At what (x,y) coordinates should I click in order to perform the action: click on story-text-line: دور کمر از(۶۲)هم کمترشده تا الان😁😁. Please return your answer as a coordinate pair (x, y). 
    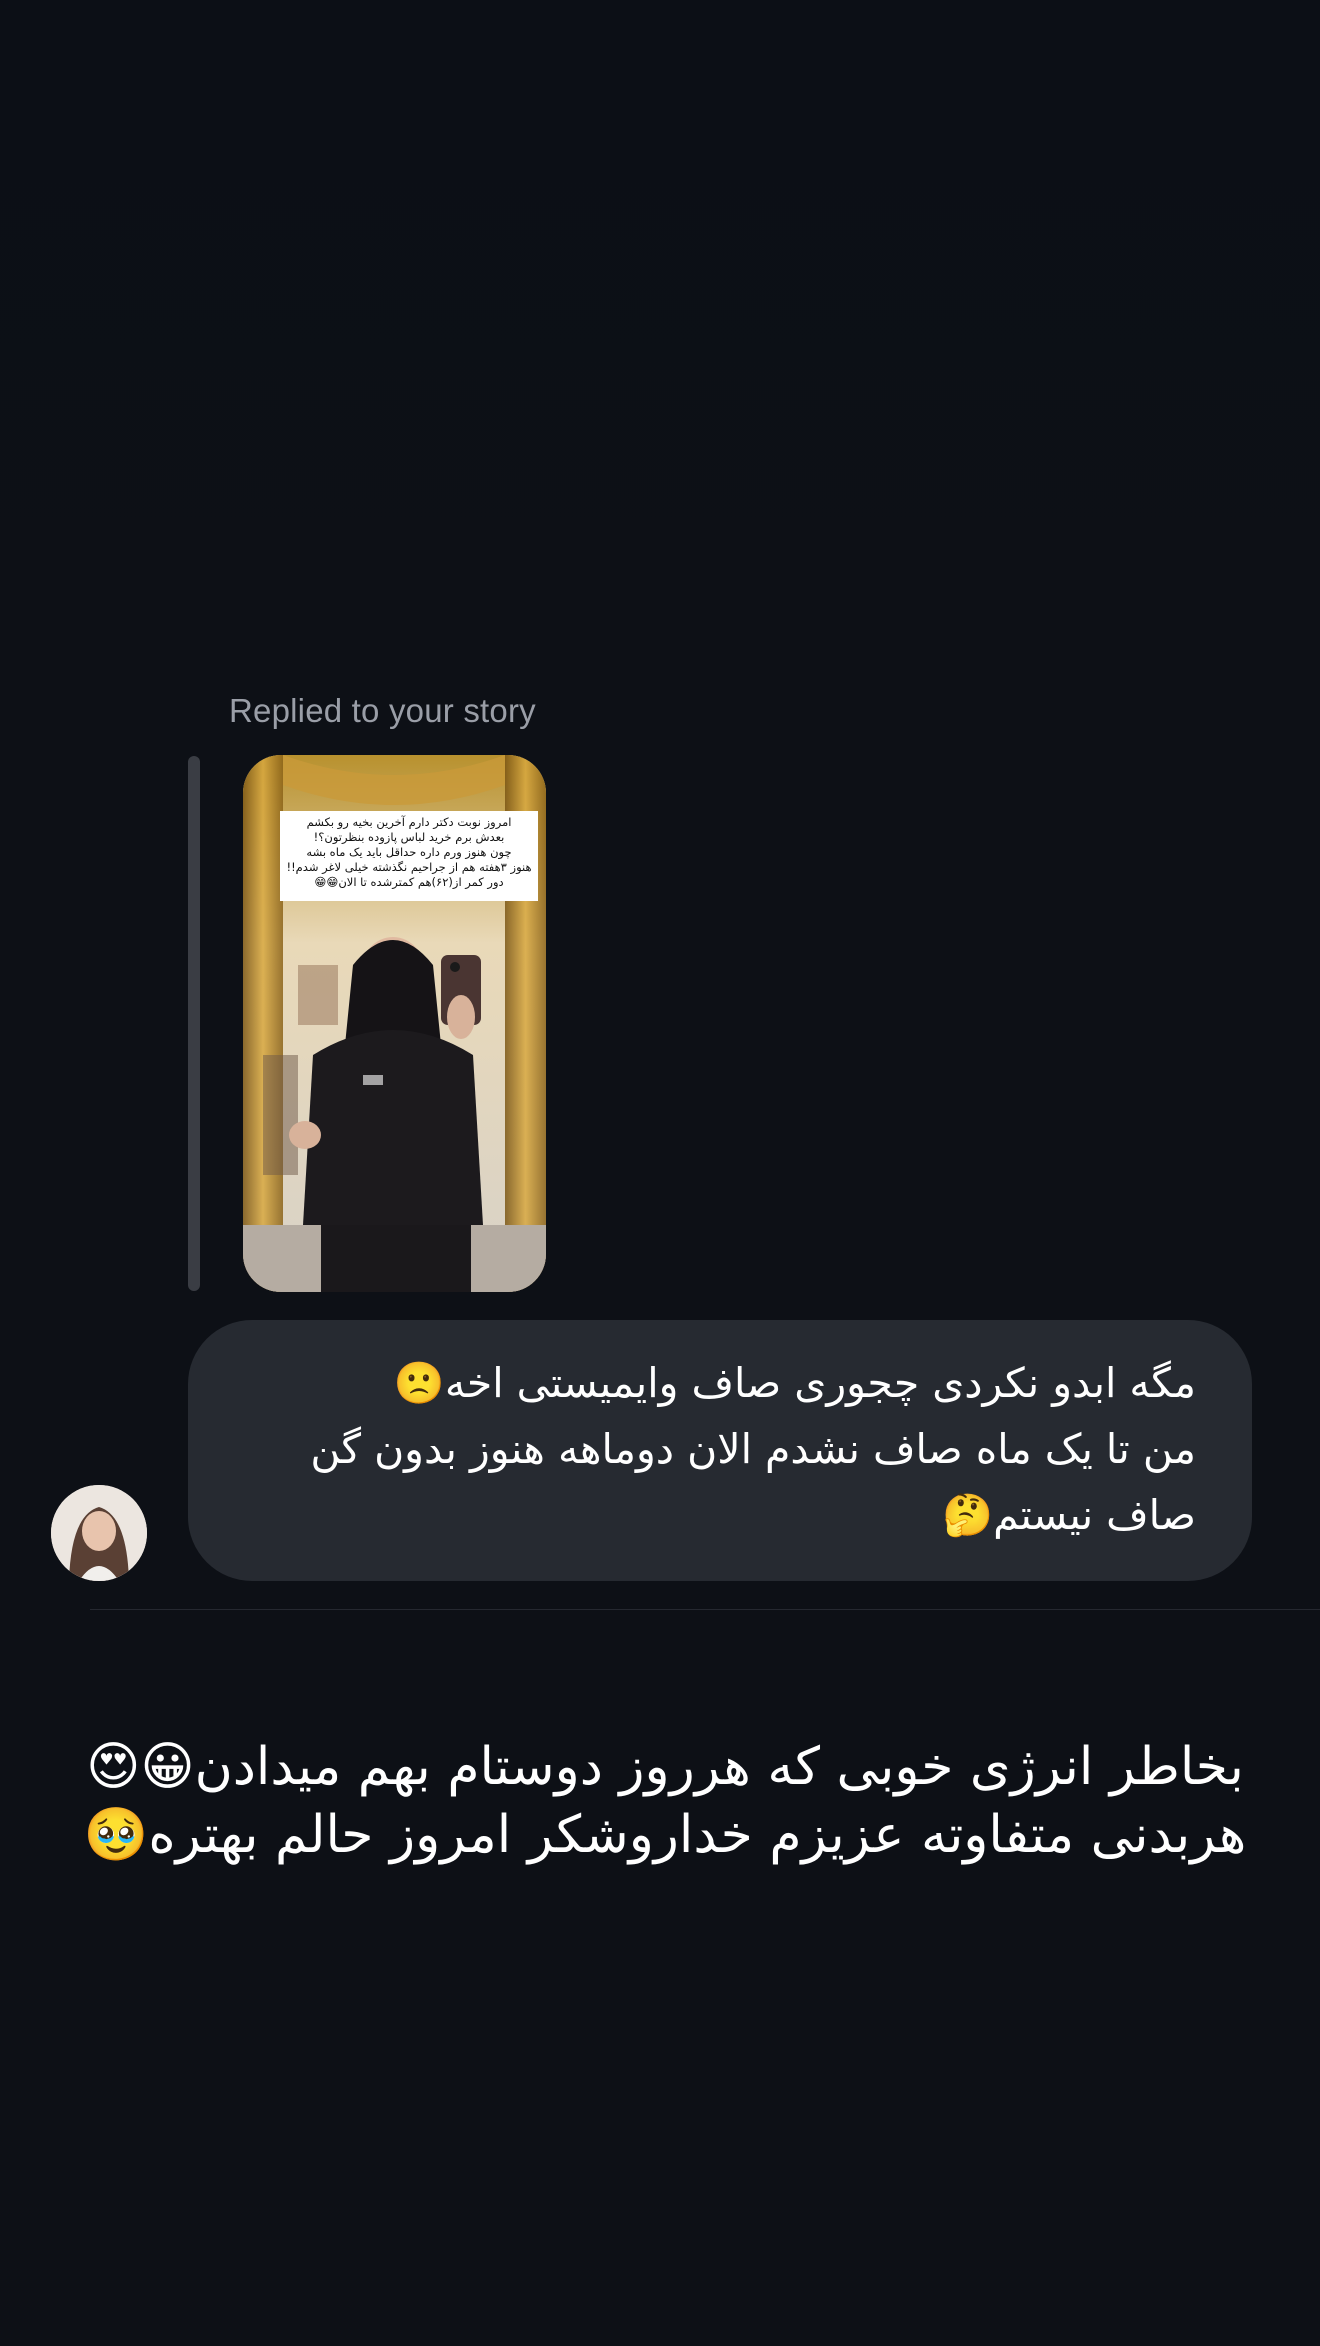
    Looking at the image, I should click on (409, 882).